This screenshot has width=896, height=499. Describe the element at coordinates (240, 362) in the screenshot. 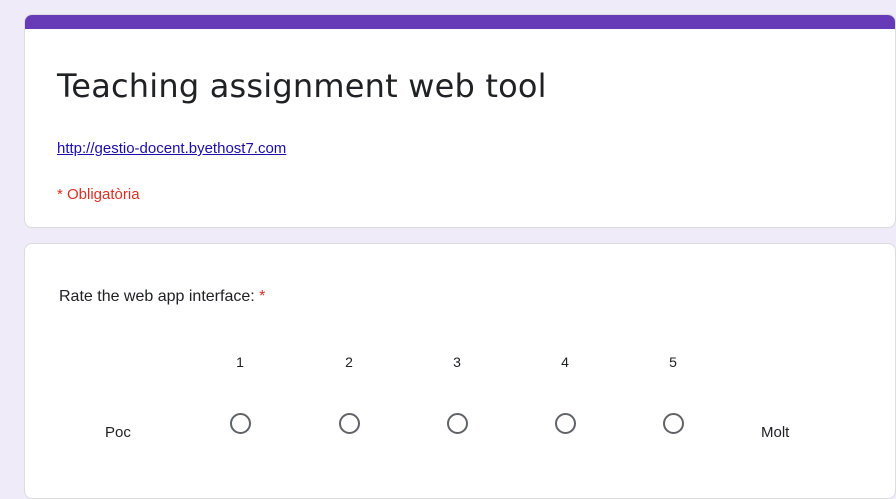

I see `scale-number-1: 1` at that location.